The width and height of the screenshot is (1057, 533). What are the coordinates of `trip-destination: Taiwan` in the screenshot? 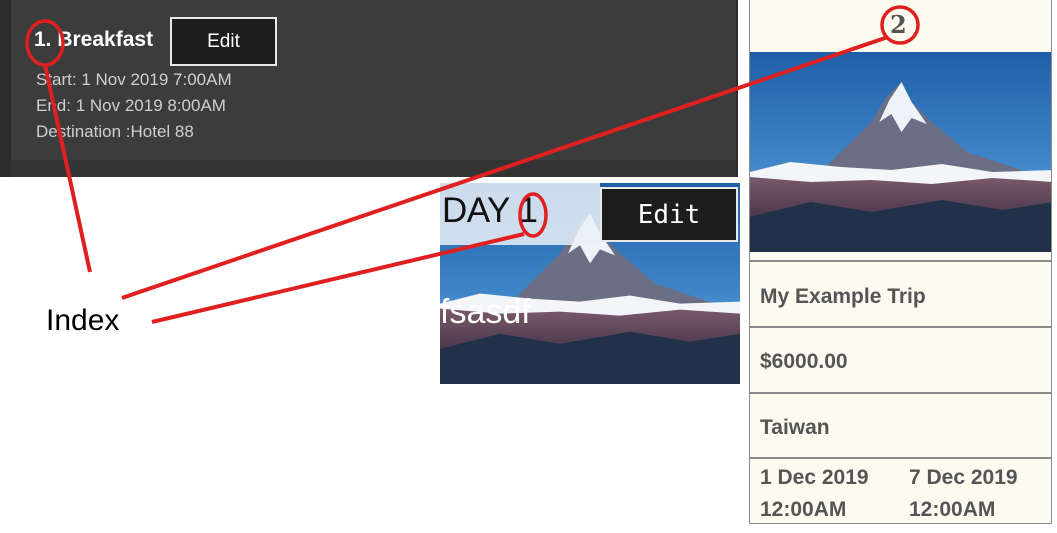 It's located at (795, 427).